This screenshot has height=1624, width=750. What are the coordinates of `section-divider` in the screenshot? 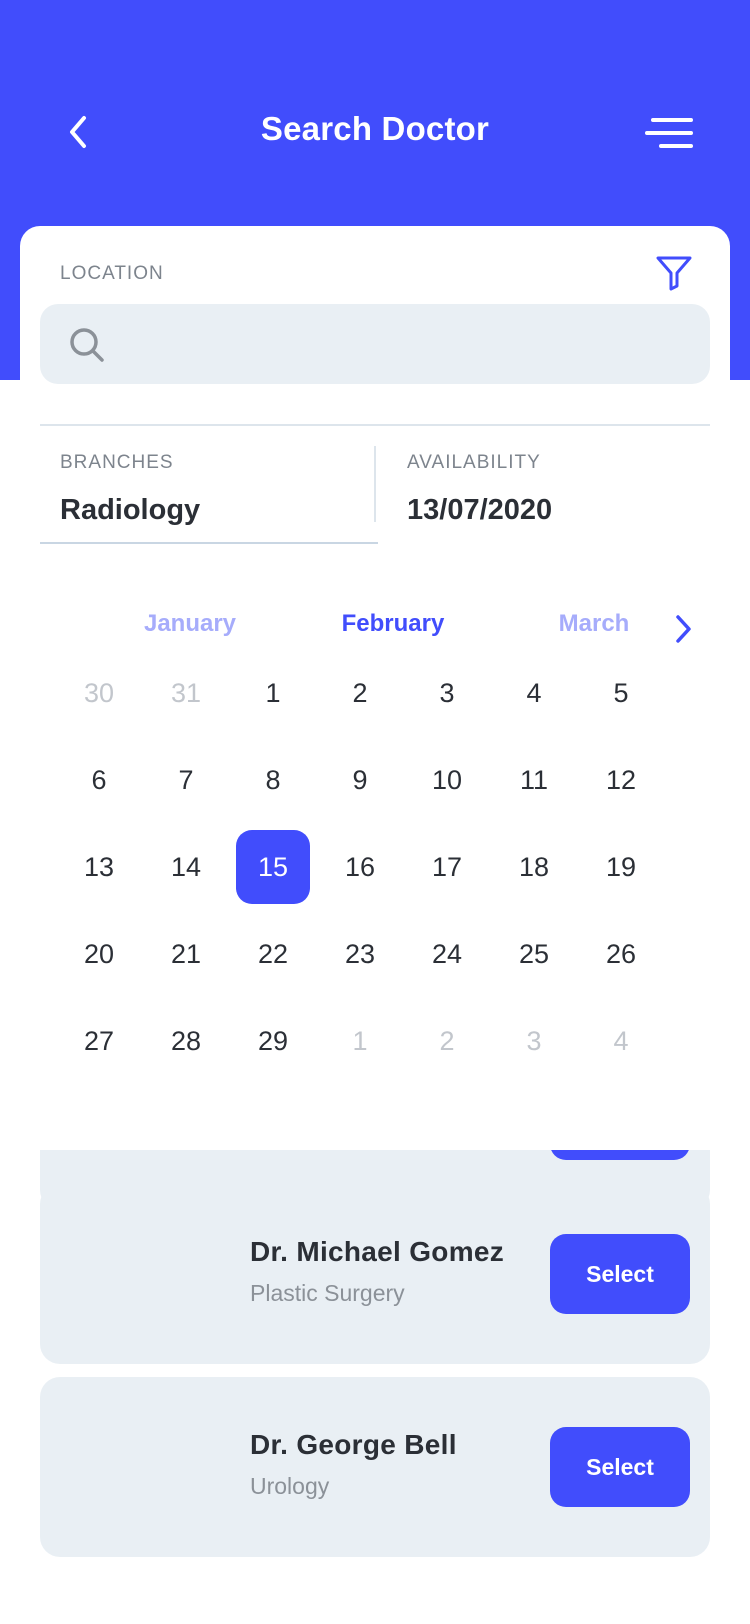 It's located at (375, 425).